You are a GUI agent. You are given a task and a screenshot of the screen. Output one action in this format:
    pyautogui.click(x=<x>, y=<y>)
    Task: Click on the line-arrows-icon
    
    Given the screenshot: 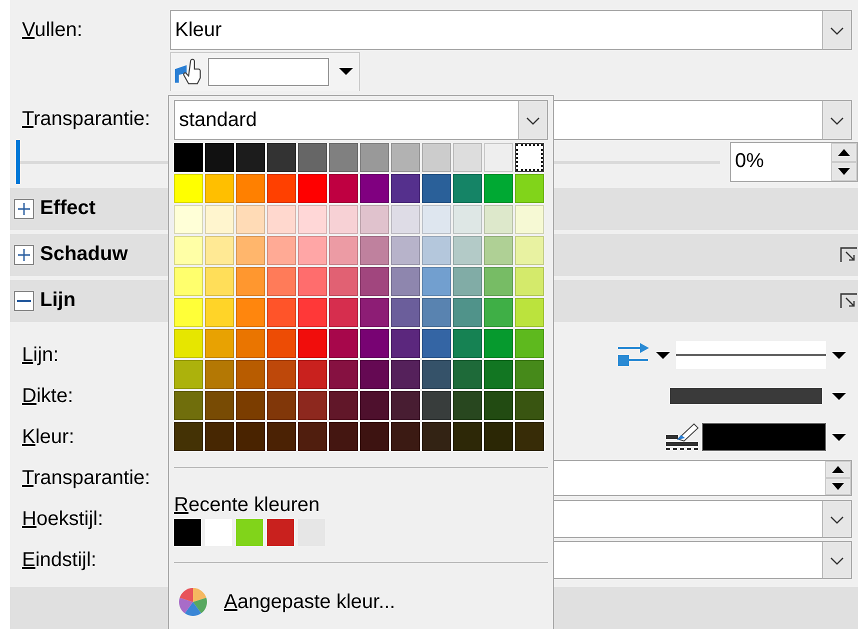 What is the action you would take?
    pyautogui.click(x=633, y=355)
    